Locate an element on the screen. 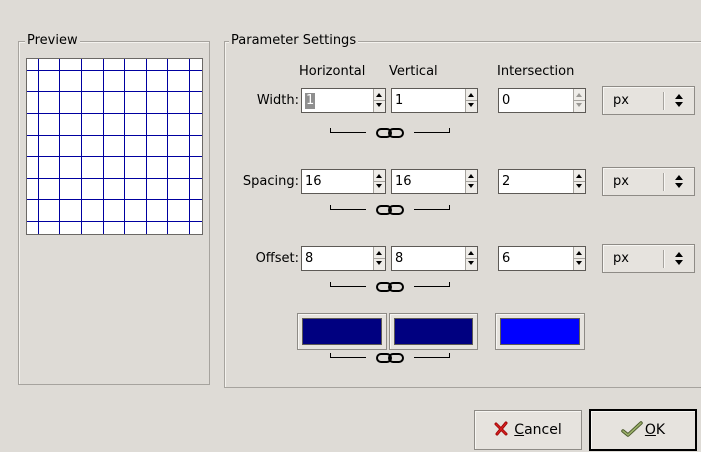 The image size is (701, 452). grid-preview-canvas is located at coordinates (114, 146).